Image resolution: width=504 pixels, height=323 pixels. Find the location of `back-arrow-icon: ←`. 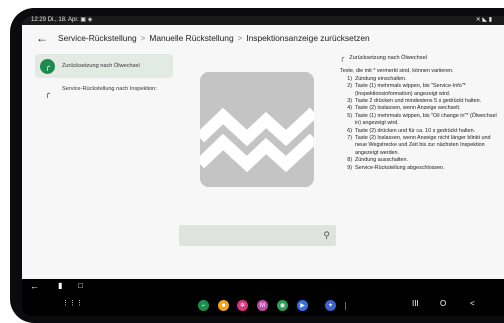

back-arrow-icon: ← is located at coordinates (34, 286).